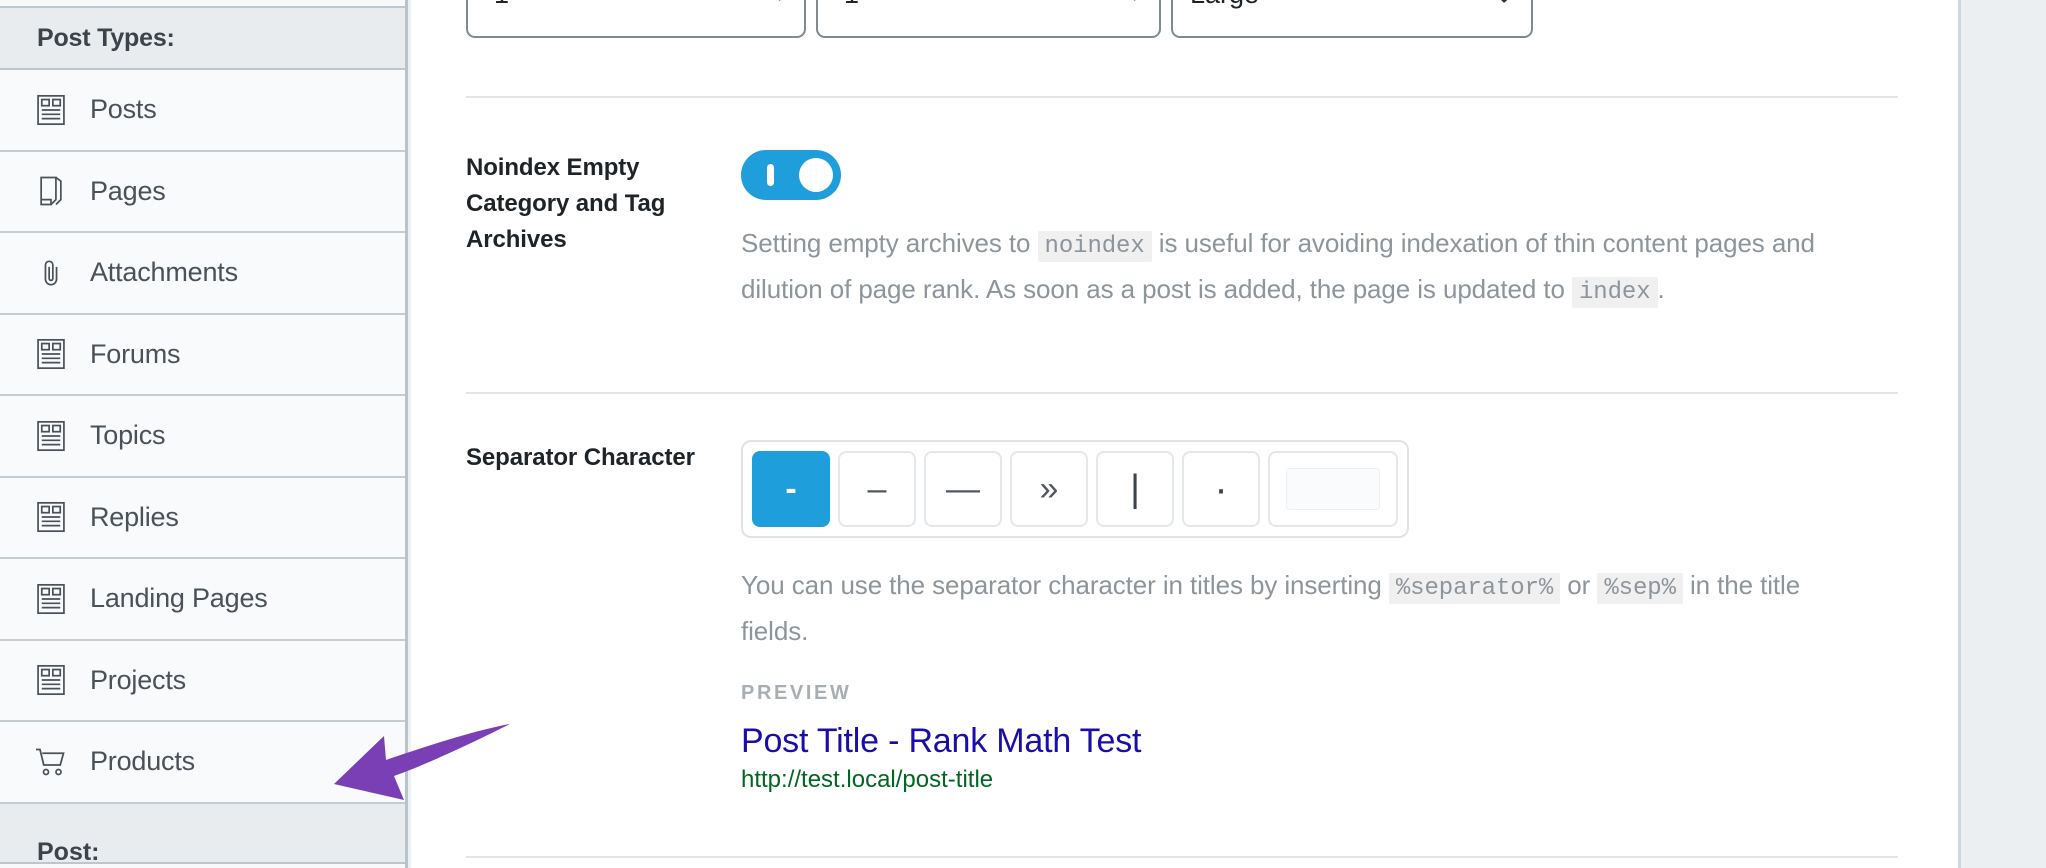 The height and width of the screenshot is (868, 2046). What do you see at coordinates (1352, 19) in the screenshot?
I see `select-field-image-size: Large ⌄` at bounding box center [1352, 19].